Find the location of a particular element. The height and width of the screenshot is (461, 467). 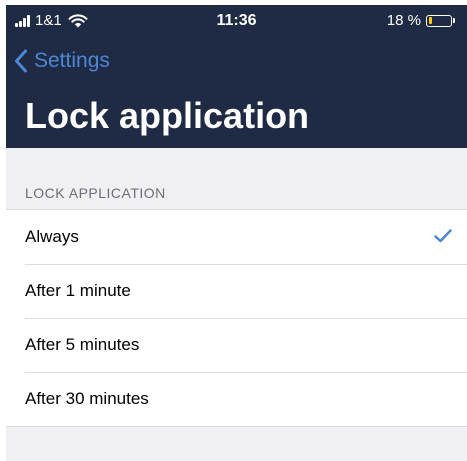

battery-tip is located at coordinates (454, 20).